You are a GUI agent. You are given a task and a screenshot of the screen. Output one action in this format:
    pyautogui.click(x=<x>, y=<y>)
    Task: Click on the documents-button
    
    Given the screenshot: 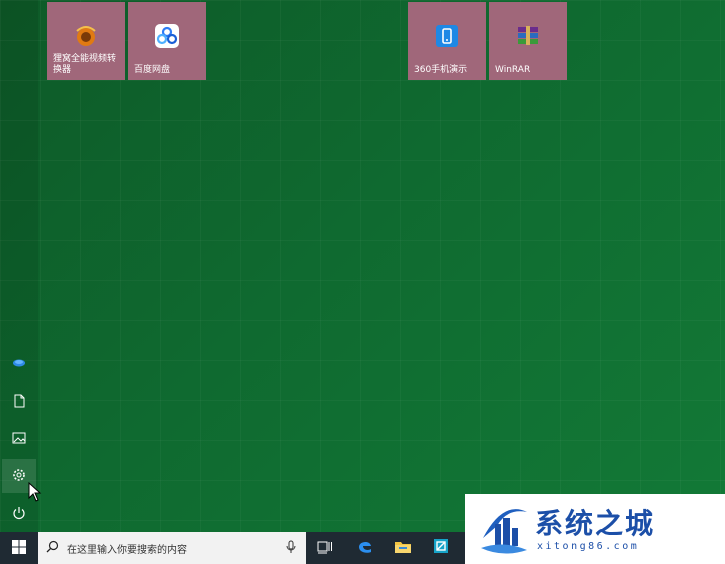 What is the action you would take?
    pyautogui.click(x=19, y=402)
    